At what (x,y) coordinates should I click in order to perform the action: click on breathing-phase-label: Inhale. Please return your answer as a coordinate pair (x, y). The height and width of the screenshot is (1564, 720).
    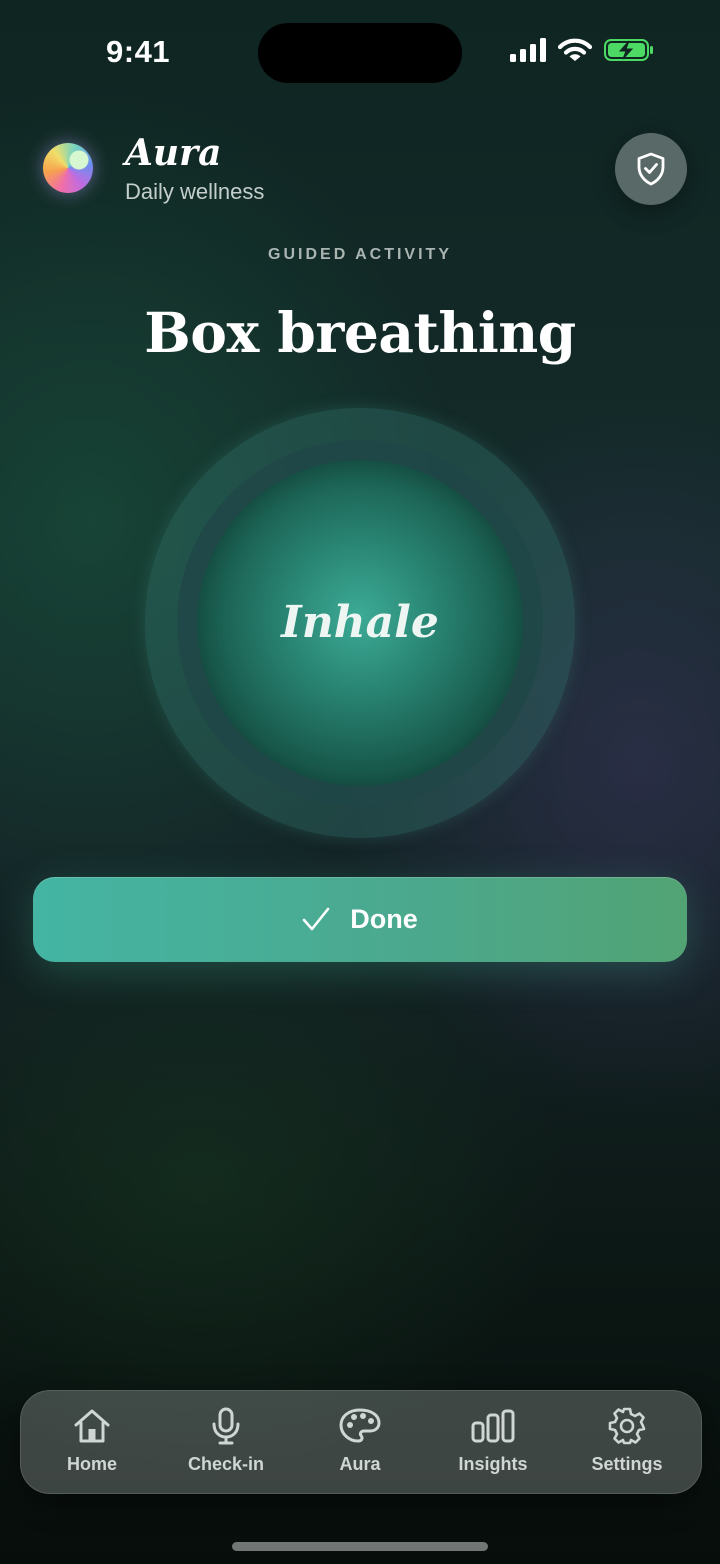
    Looking at the image, I should click on (360, 622).